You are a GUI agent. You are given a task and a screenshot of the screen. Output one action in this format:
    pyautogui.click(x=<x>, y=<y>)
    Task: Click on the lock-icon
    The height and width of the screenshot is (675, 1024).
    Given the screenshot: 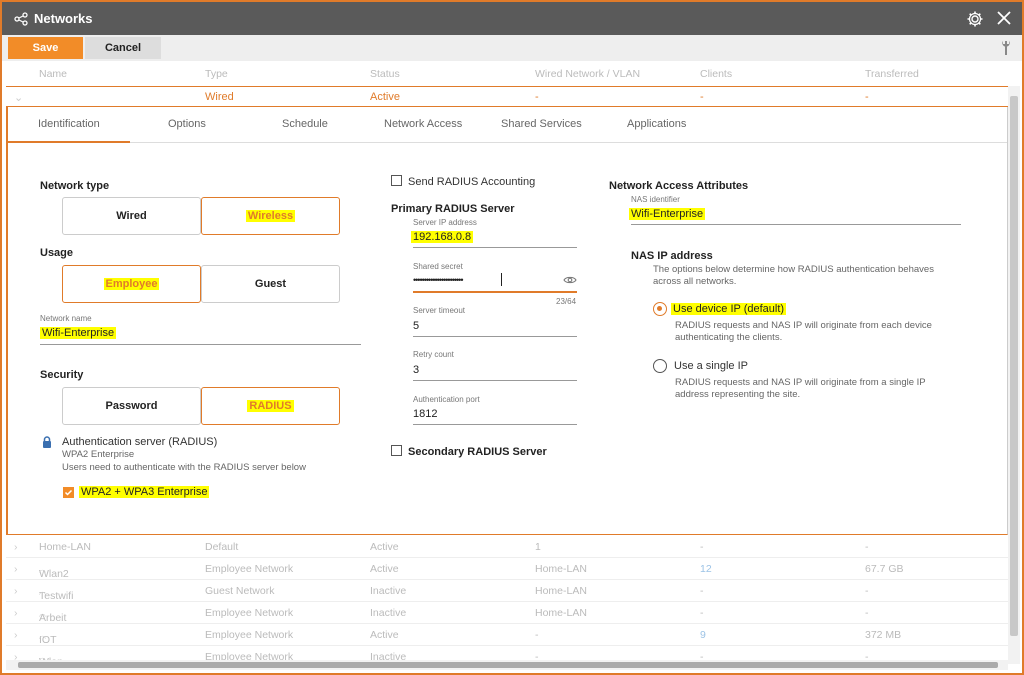 What is the action you would take?
    pyautogui.click(x=47, y=442)
    